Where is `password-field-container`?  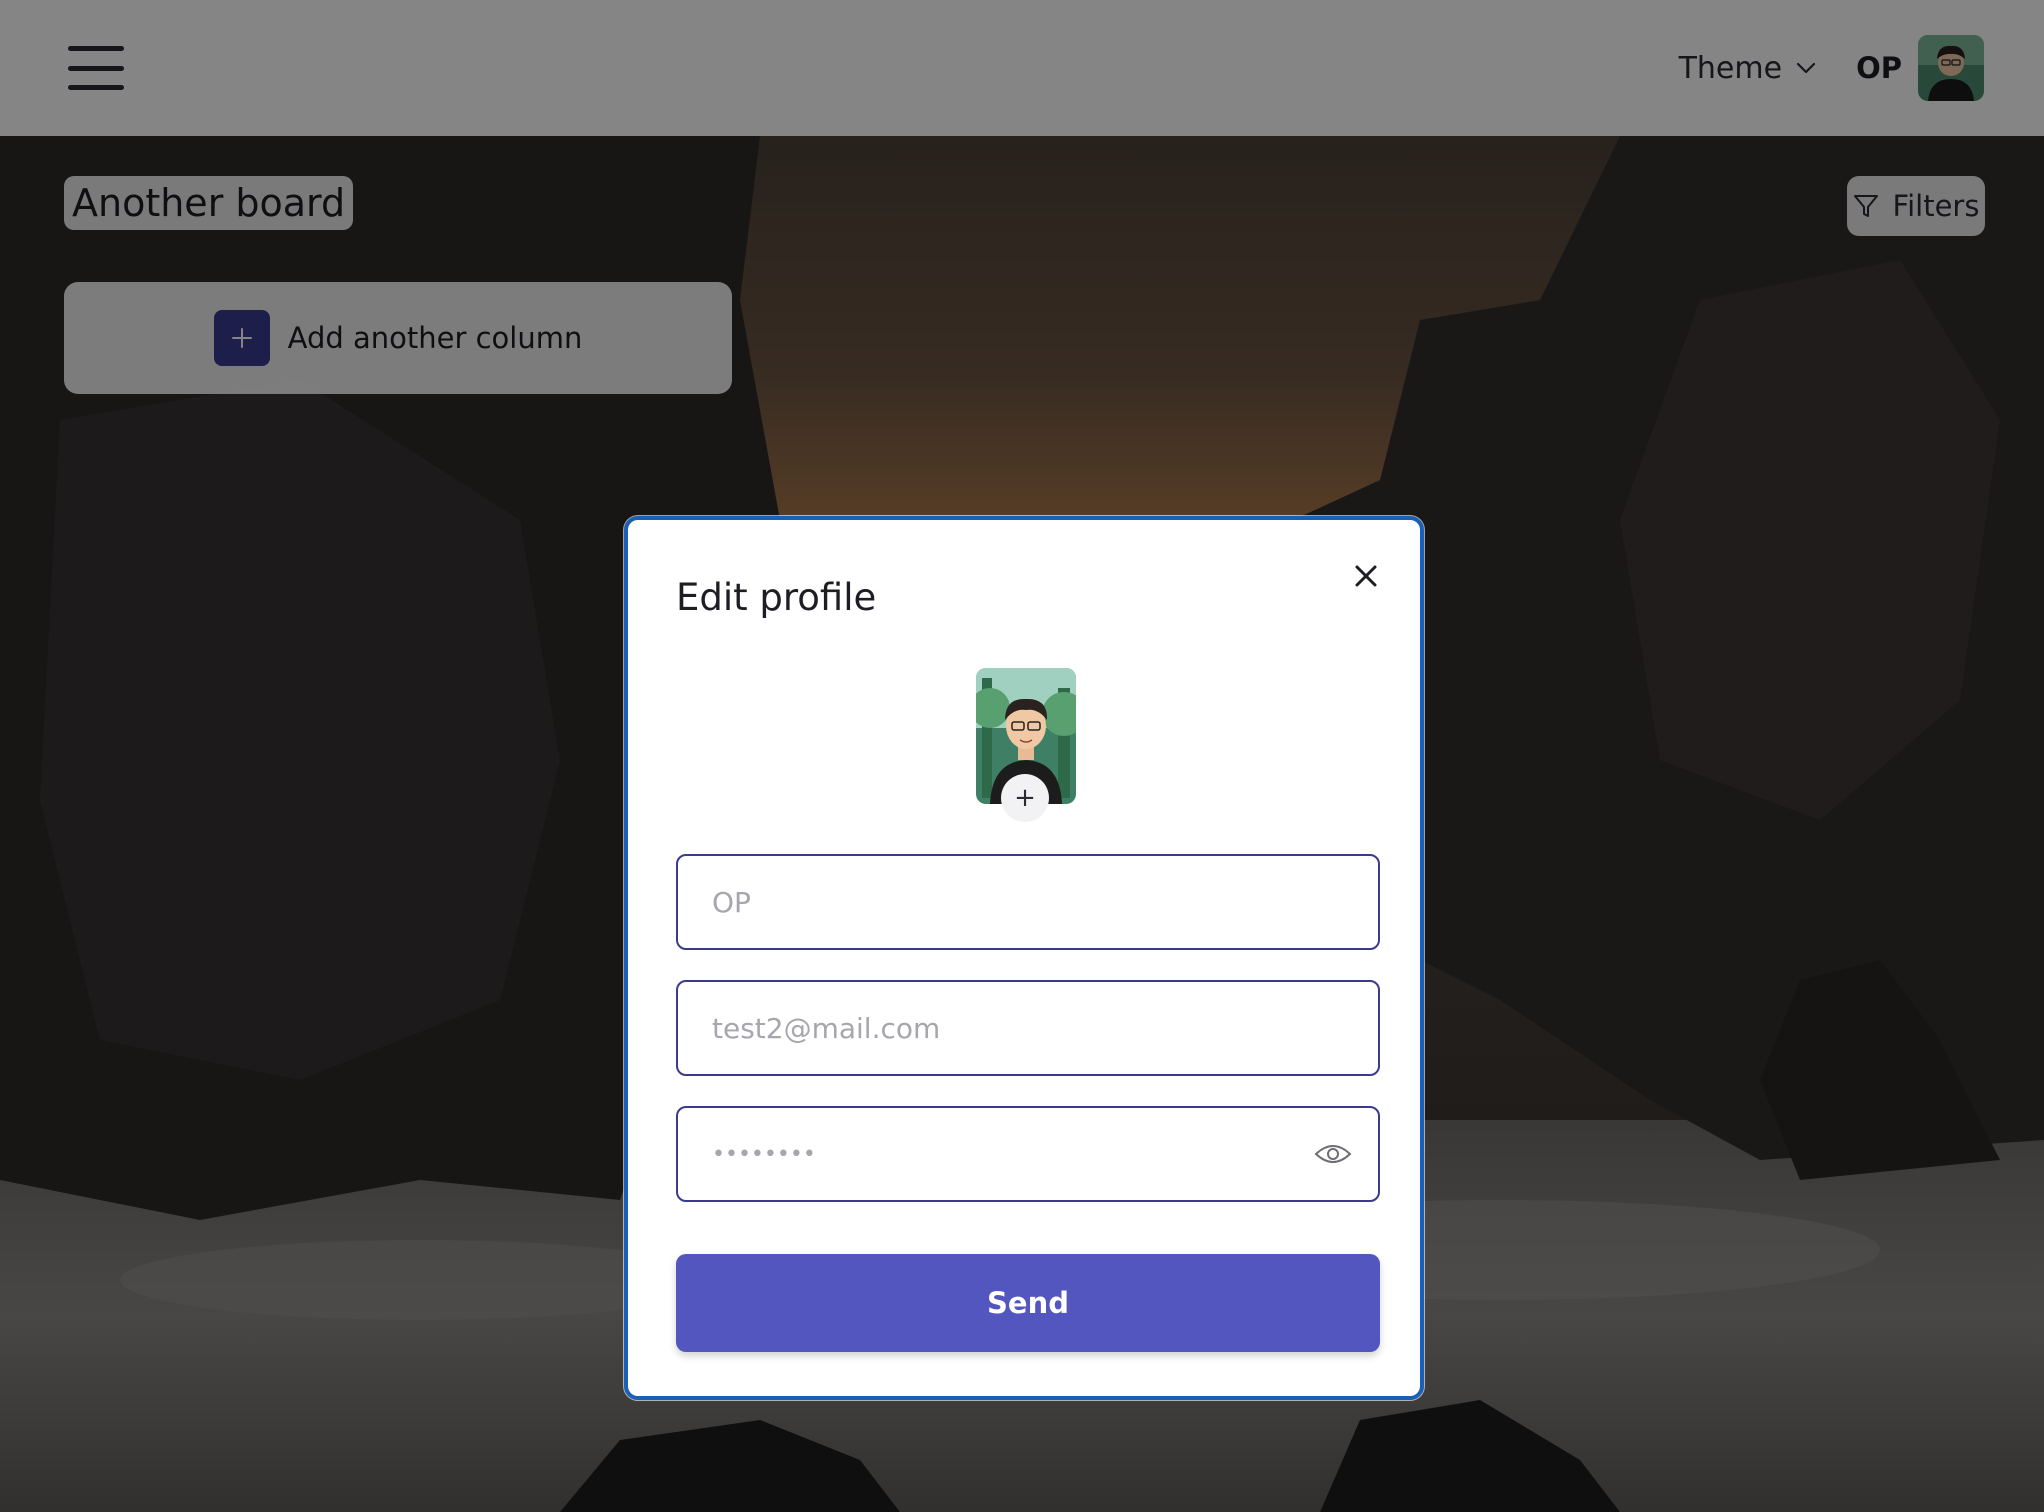
password-field-container is located at coordinates (1028, 1154).